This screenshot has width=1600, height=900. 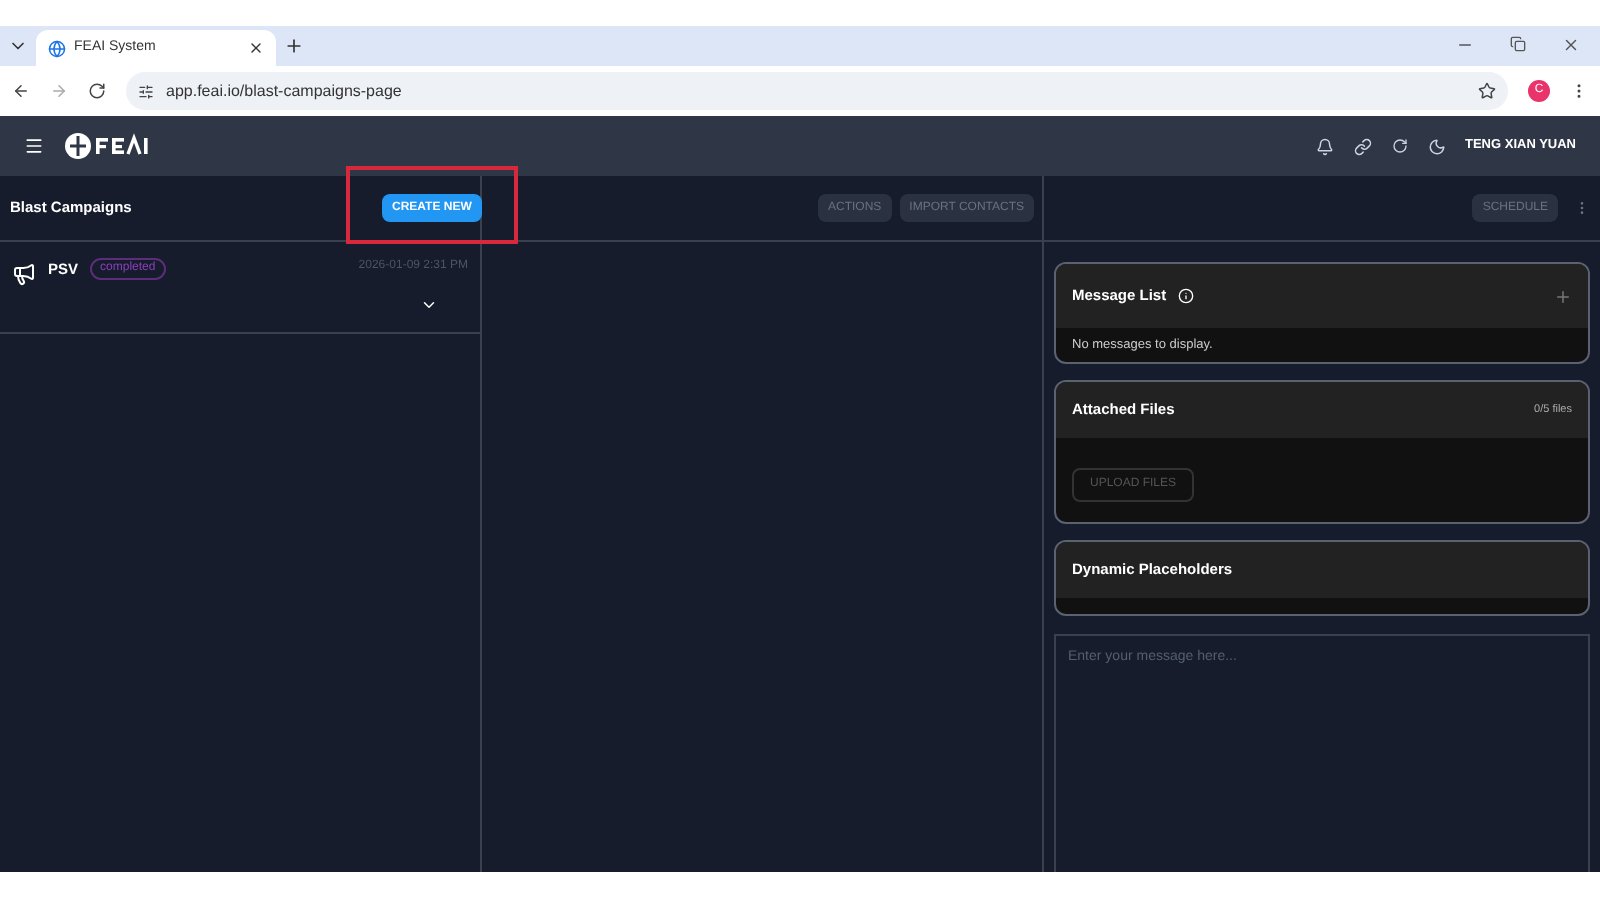 What do you see at coordinates (256, 48) in the screenshot?
I see `close-tab-icon` at bounding box center [256, 48].